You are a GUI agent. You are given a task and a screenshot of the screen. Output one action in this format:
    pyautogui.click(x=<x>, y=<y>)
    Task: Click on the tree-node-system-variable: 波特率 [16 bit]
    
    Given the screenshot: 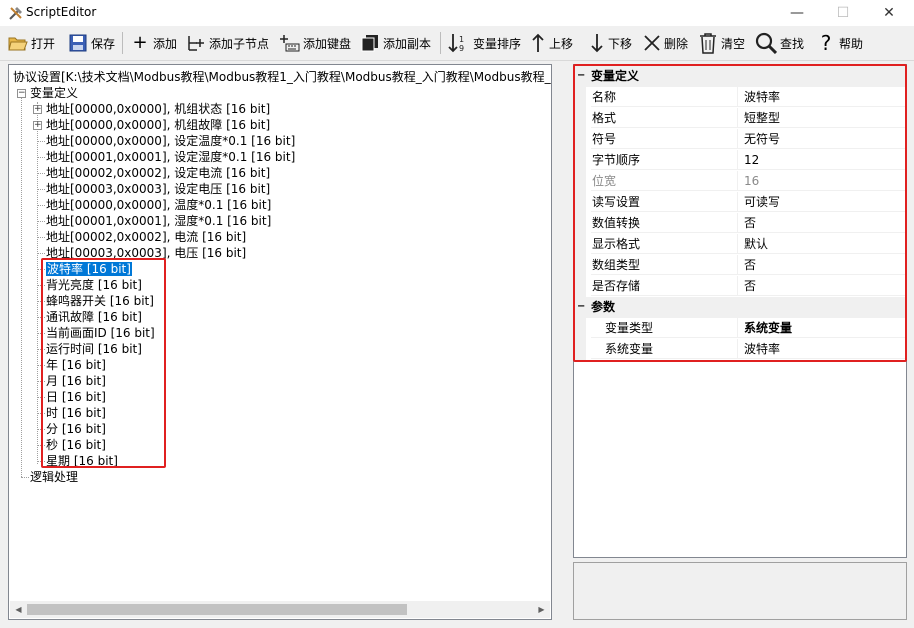 What is the action you would take?
    pyautogui.click(x=89, y=269)
    